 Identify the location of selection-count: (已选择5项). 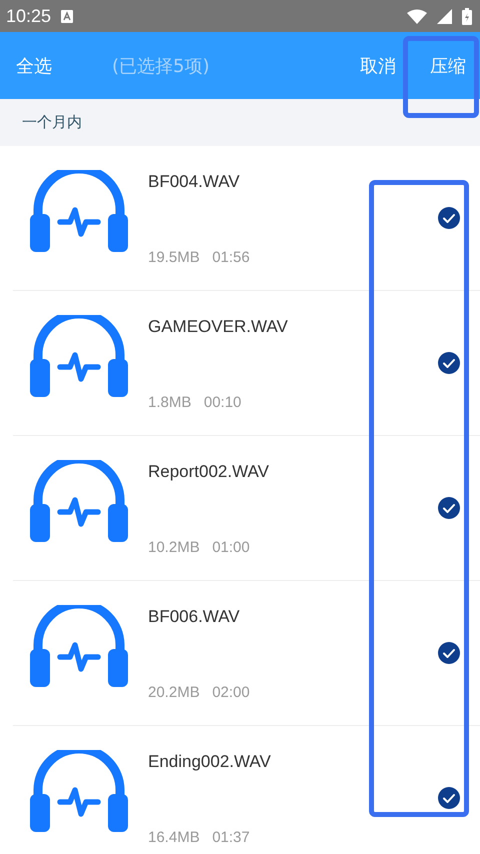
(161, 66).